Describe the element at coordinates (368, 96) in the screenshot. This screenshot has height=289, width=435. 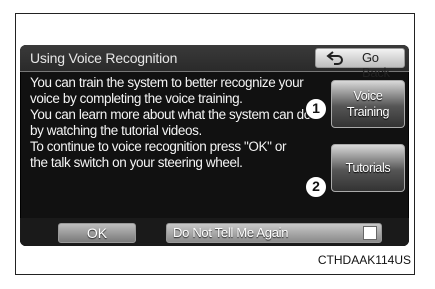
I see `voice-training-label-line1: Voice` at that location.